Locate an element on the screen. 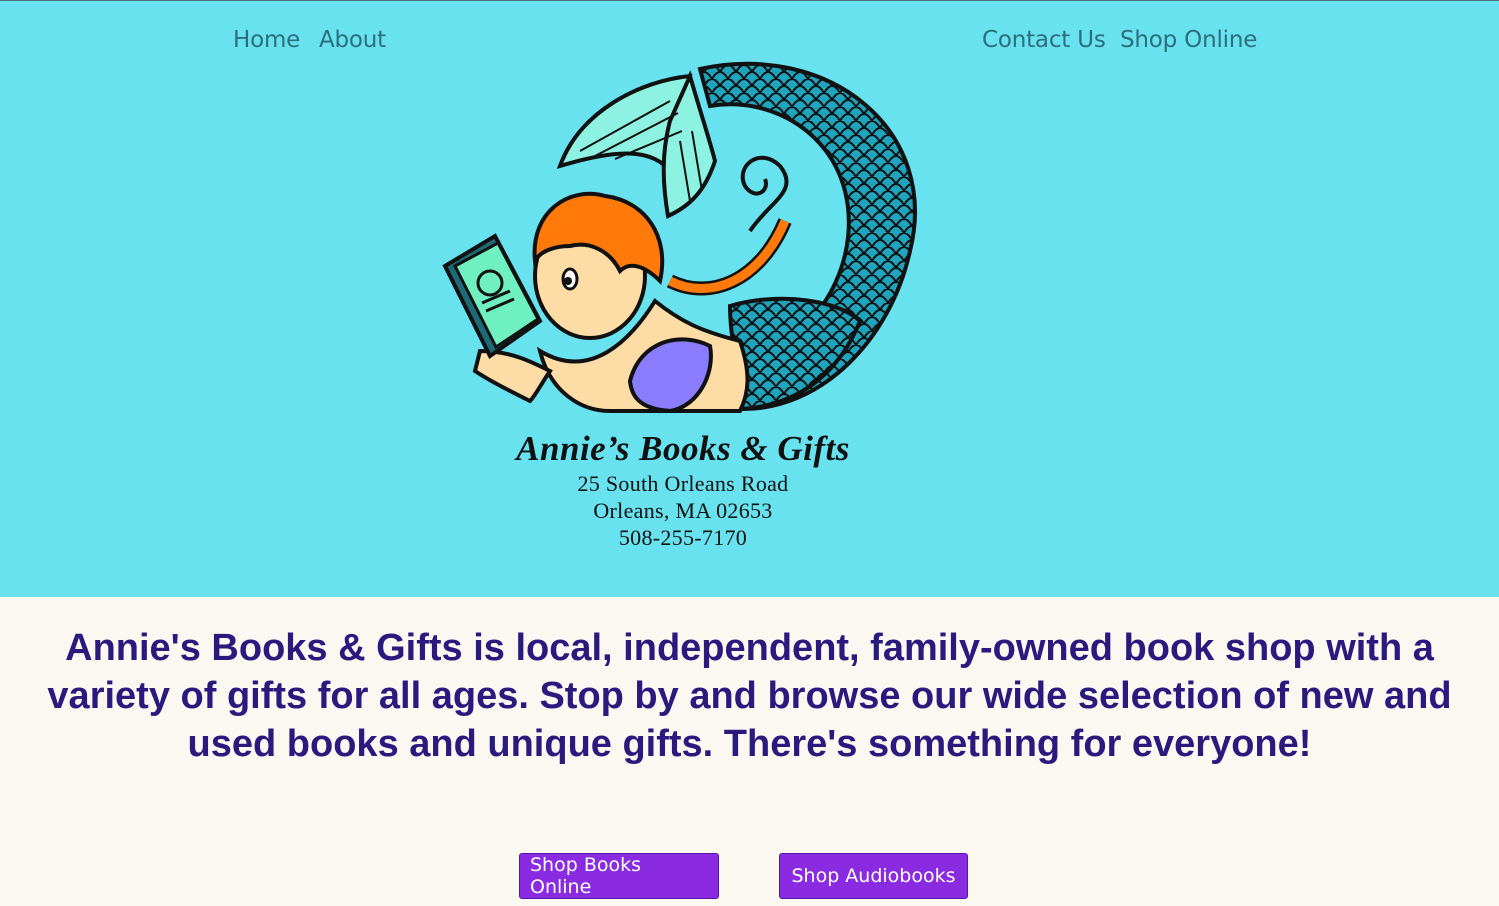  shop-books-online-button: Shop Books Online is located at coordinates (619, 876).